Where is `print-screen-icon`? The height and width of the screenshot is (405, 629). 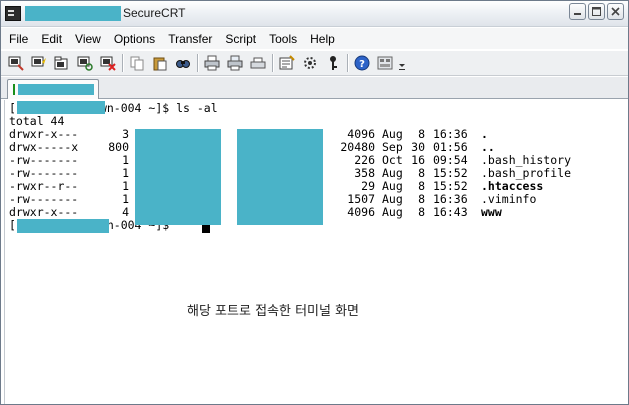 print-screen-icon is located at coordinates (235, 63).